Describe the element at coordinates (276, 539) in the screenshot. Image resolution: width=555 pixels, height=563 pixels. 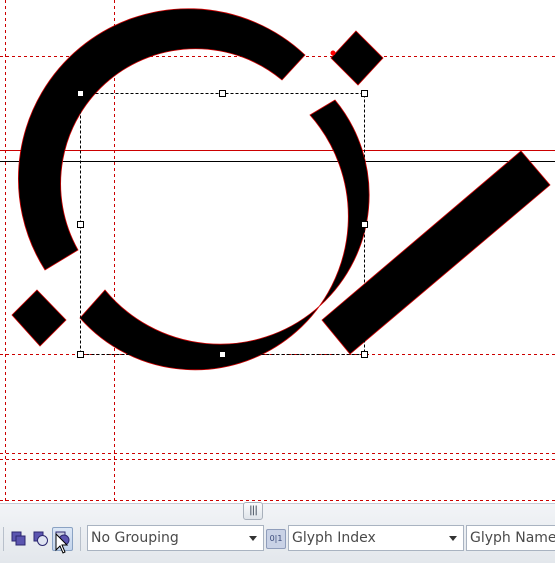
I see `glyph-index-icon: 0|1` at that location.